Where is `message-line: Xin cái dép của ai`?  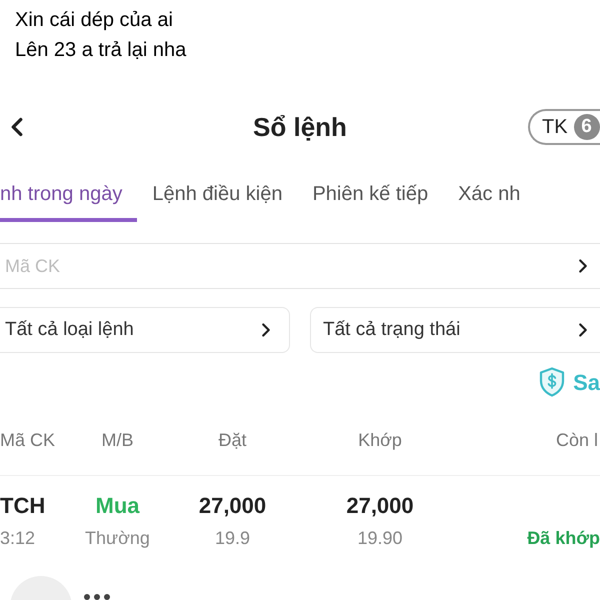
message-line: Xin cái dép của ai is located at coordinates (94, 20).